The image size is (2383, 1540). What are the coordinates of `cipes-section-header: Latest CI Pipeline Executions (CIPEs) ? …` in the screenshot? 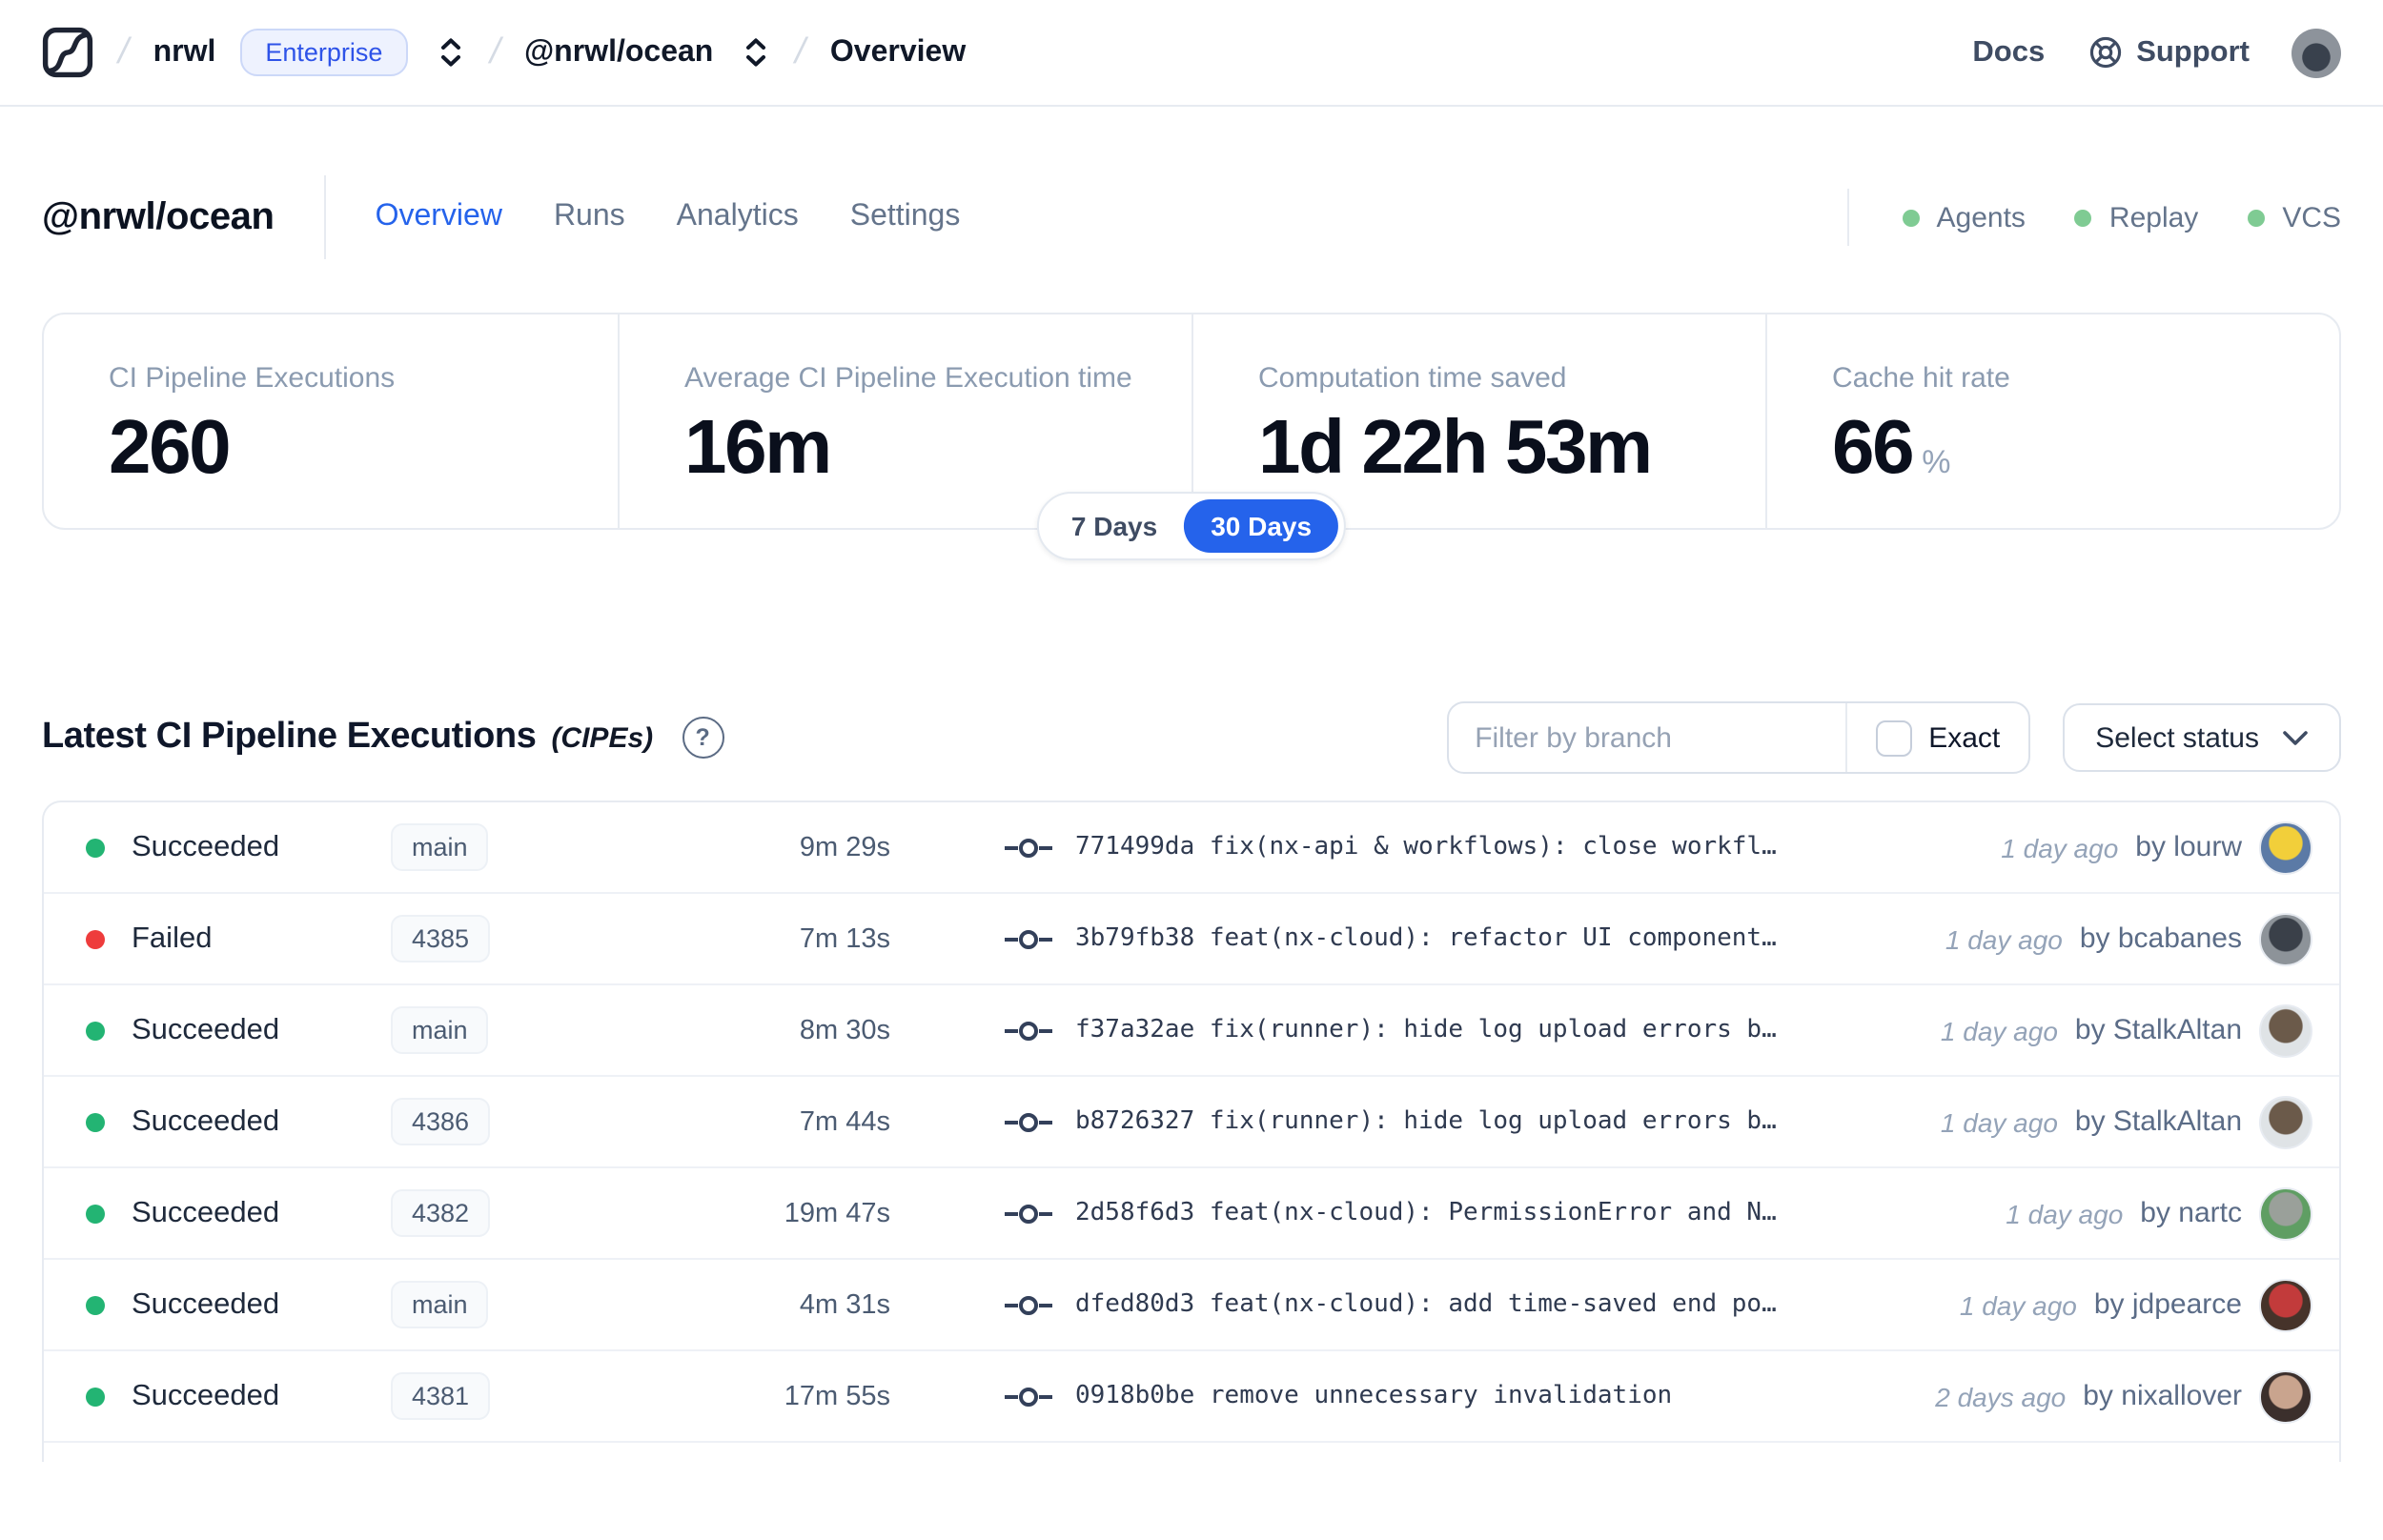 It's located at (1191, 737).